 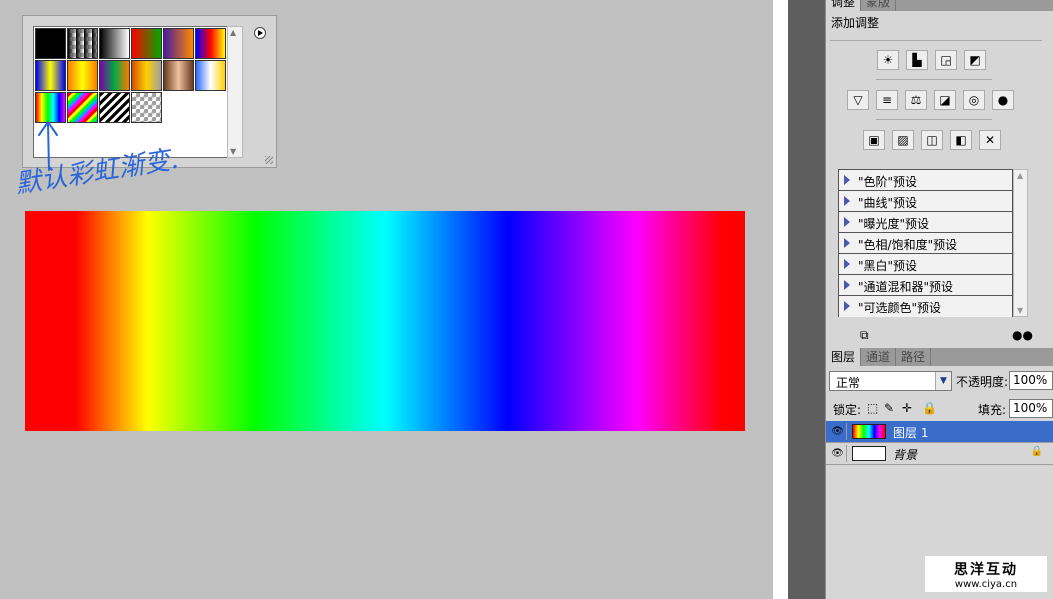 I want to click on blend-mode-select: 正常 ▼, so click(x=890, y=381).